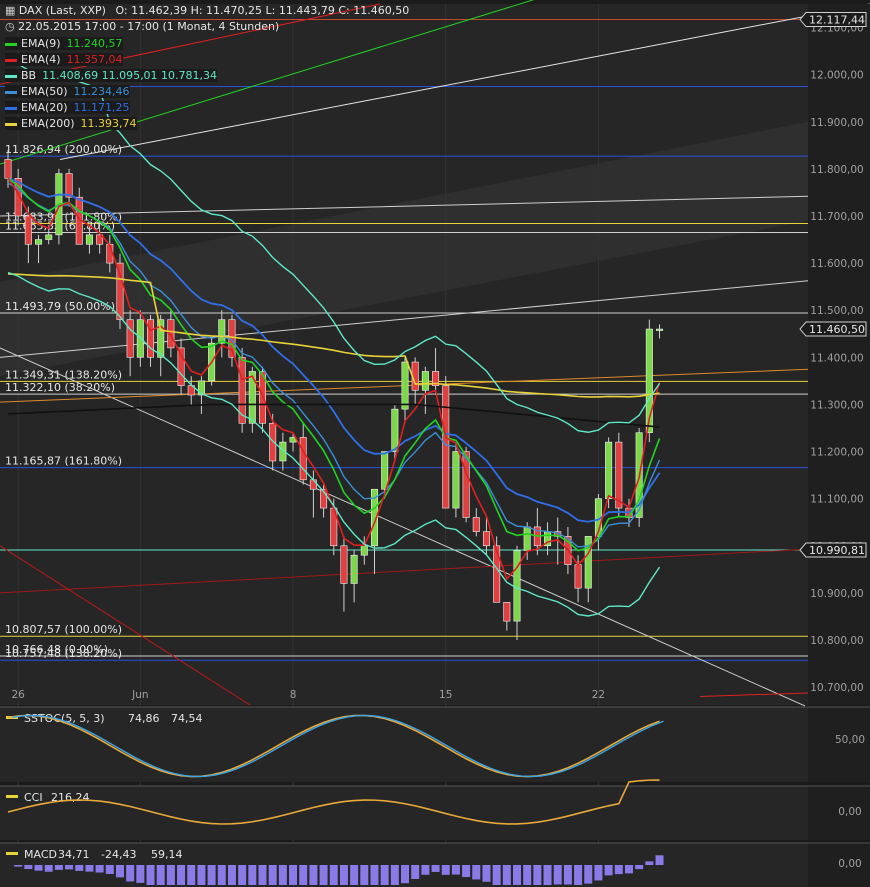 Image resolution: width=870 pixels, height=887 pixels. What do you see at coordinates (94, 43) in the screenshot?
I see `legend-value: 11.240,57` at bounding box center [94, 43].